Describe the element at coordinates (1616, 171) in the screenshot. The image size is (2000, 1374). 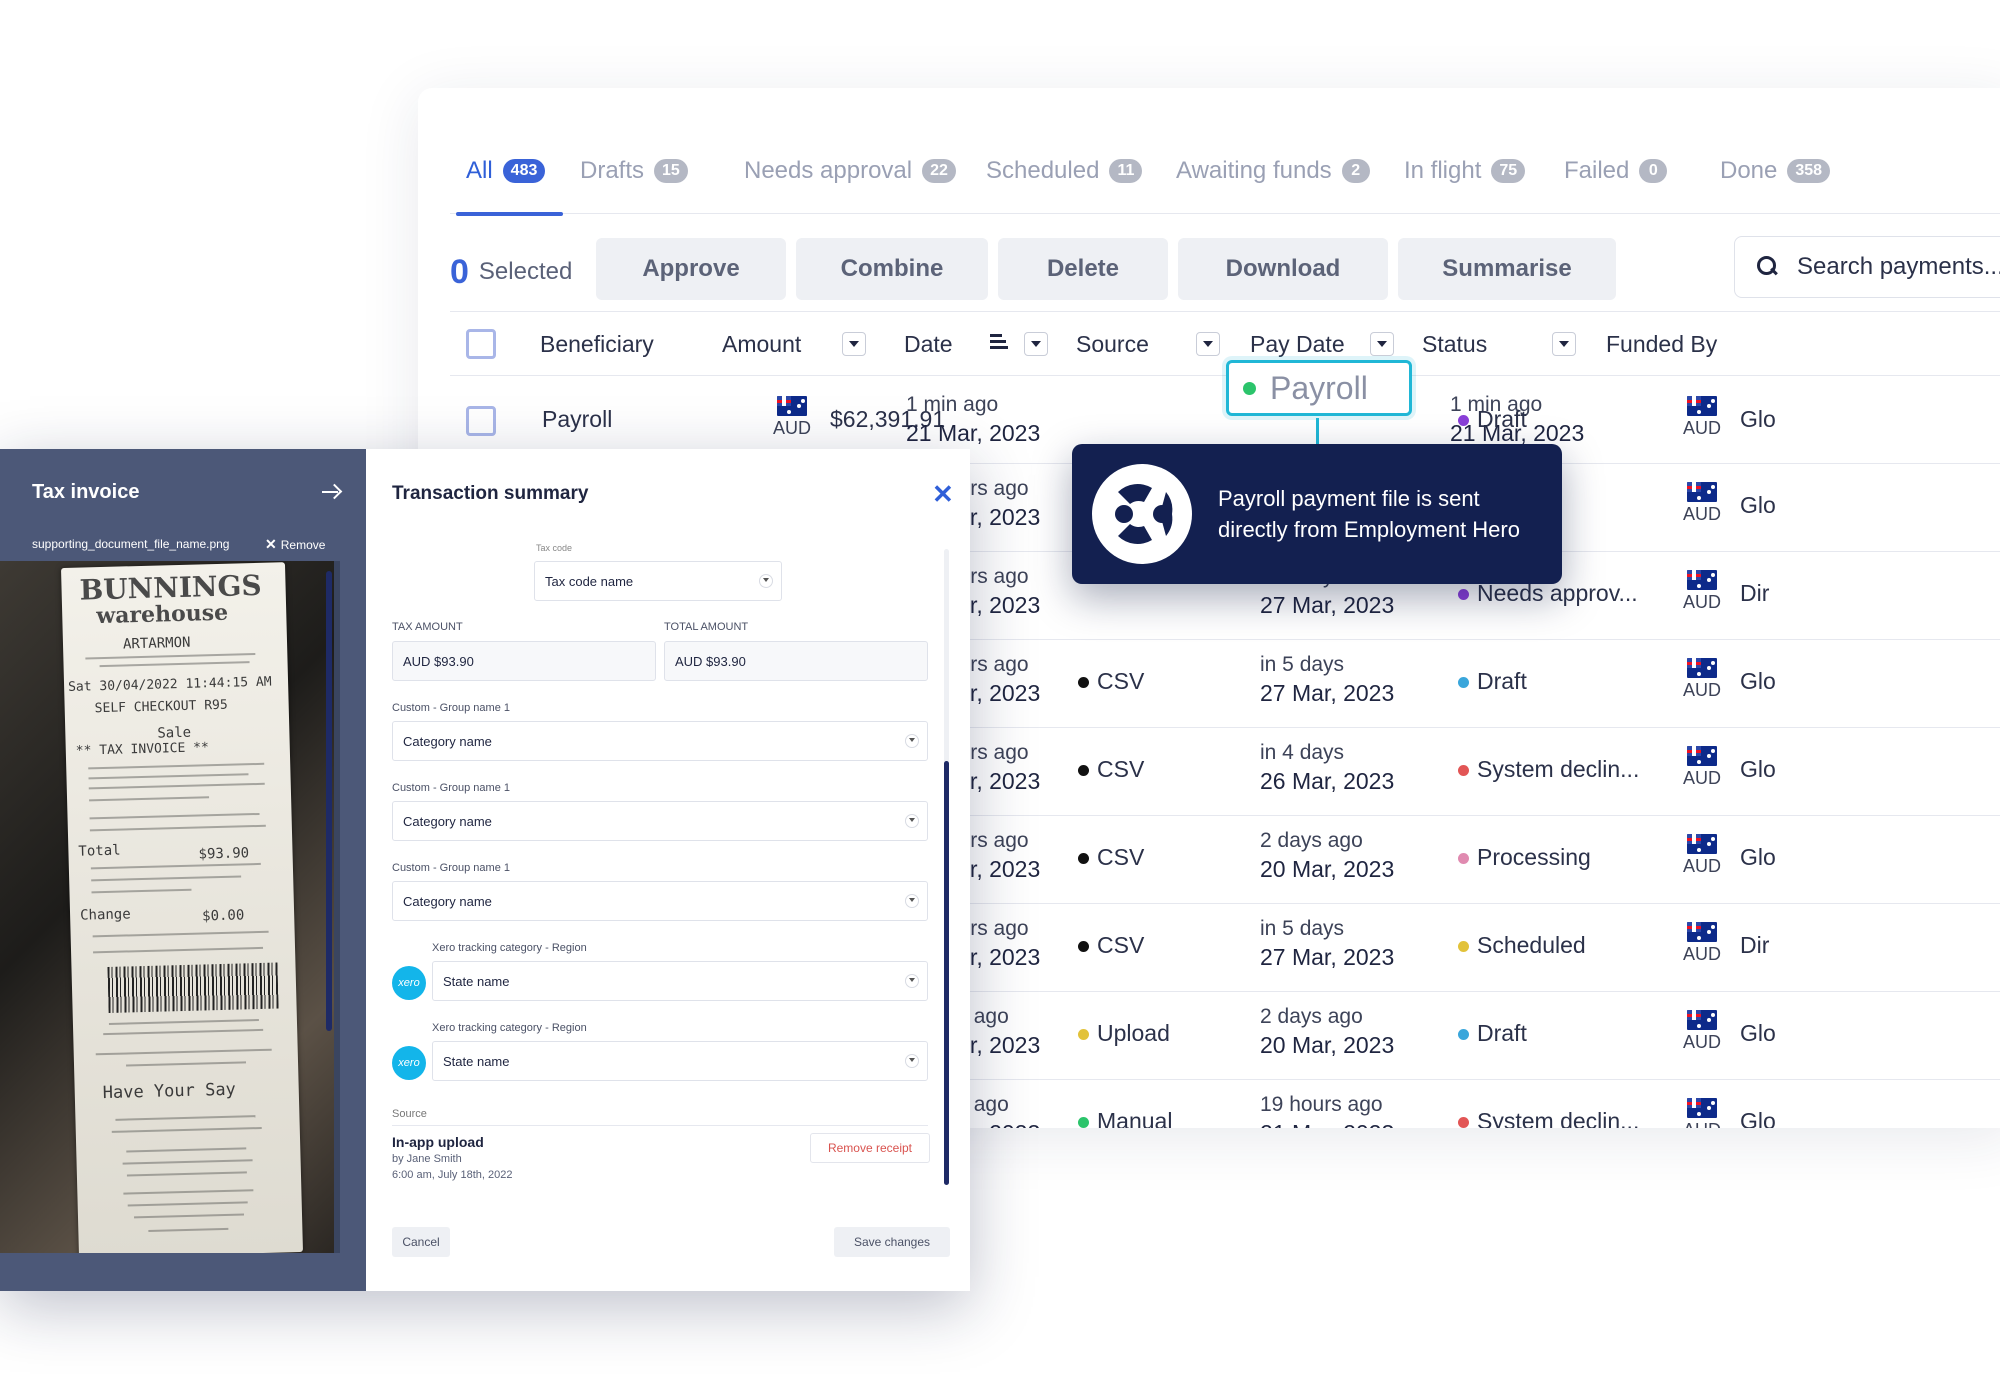
I see `tab-failed: Failed 0` at that location.